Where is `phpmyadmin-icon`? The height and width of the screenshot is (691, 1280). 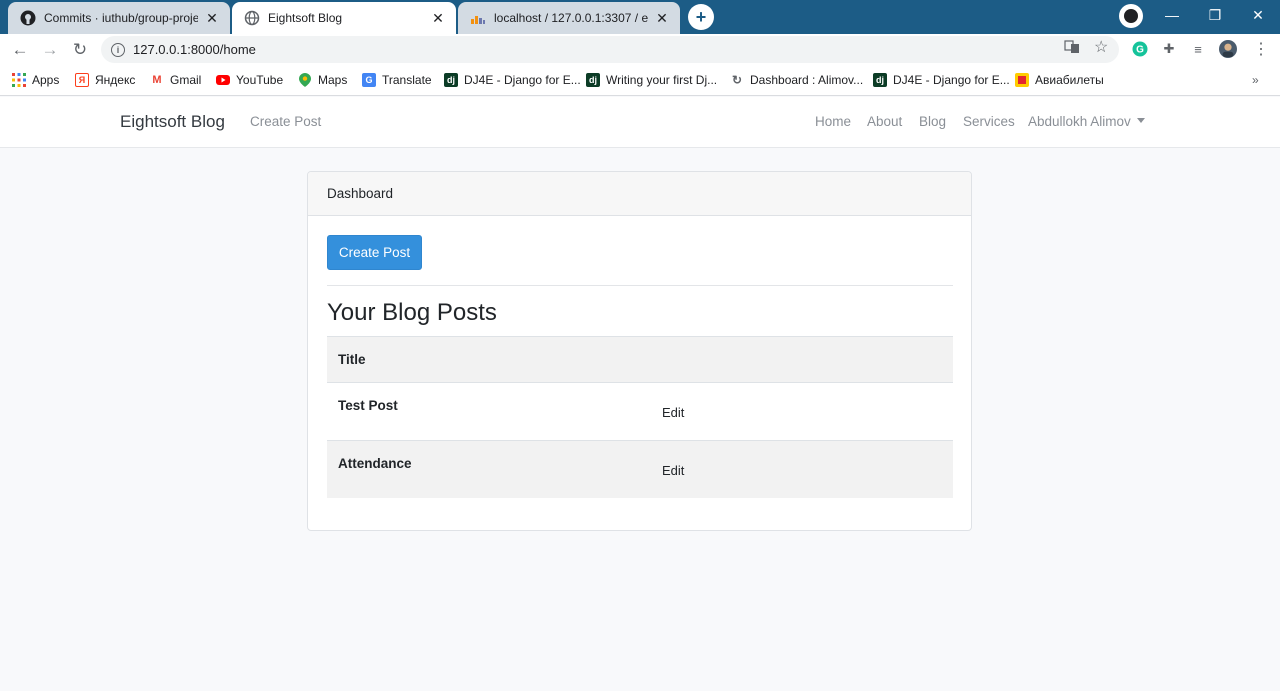
phpmyadmin-icon is located at coordinates (478, 18).